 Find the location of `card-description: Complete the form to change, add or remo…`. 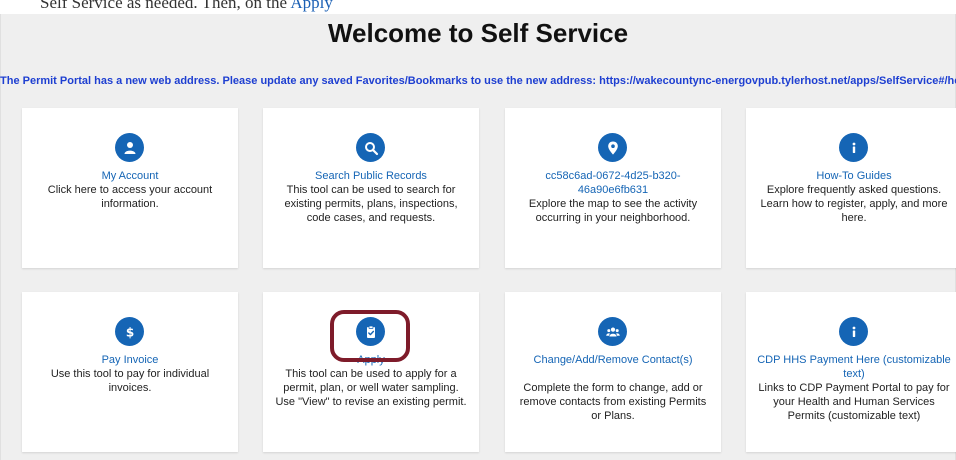

card-description: Complete the form to change, add or remo… is located at coordinates (613, 402).